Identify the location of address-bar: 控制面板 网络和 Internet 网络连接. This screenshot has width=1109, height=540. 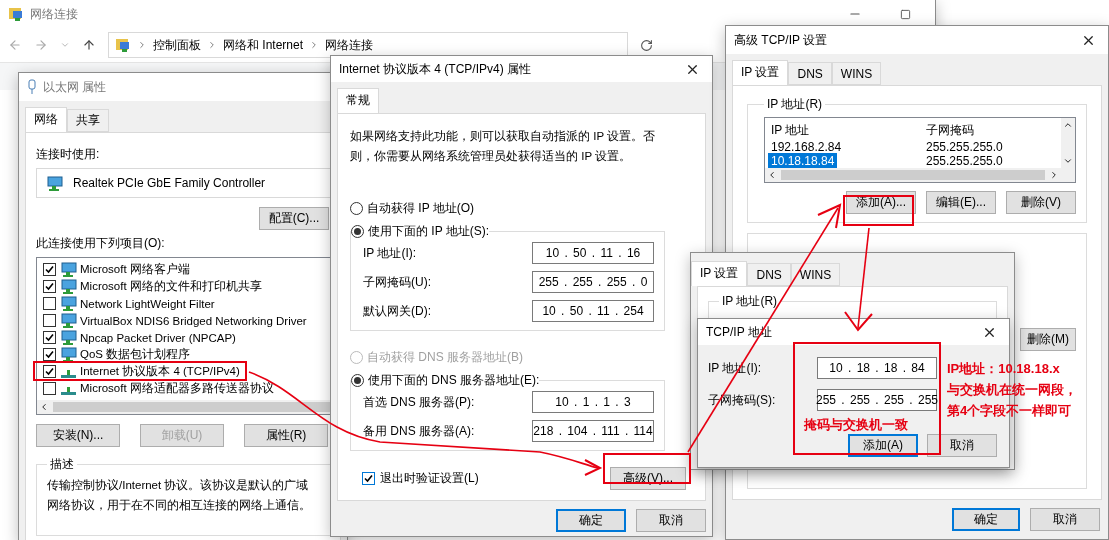
(368, 45).